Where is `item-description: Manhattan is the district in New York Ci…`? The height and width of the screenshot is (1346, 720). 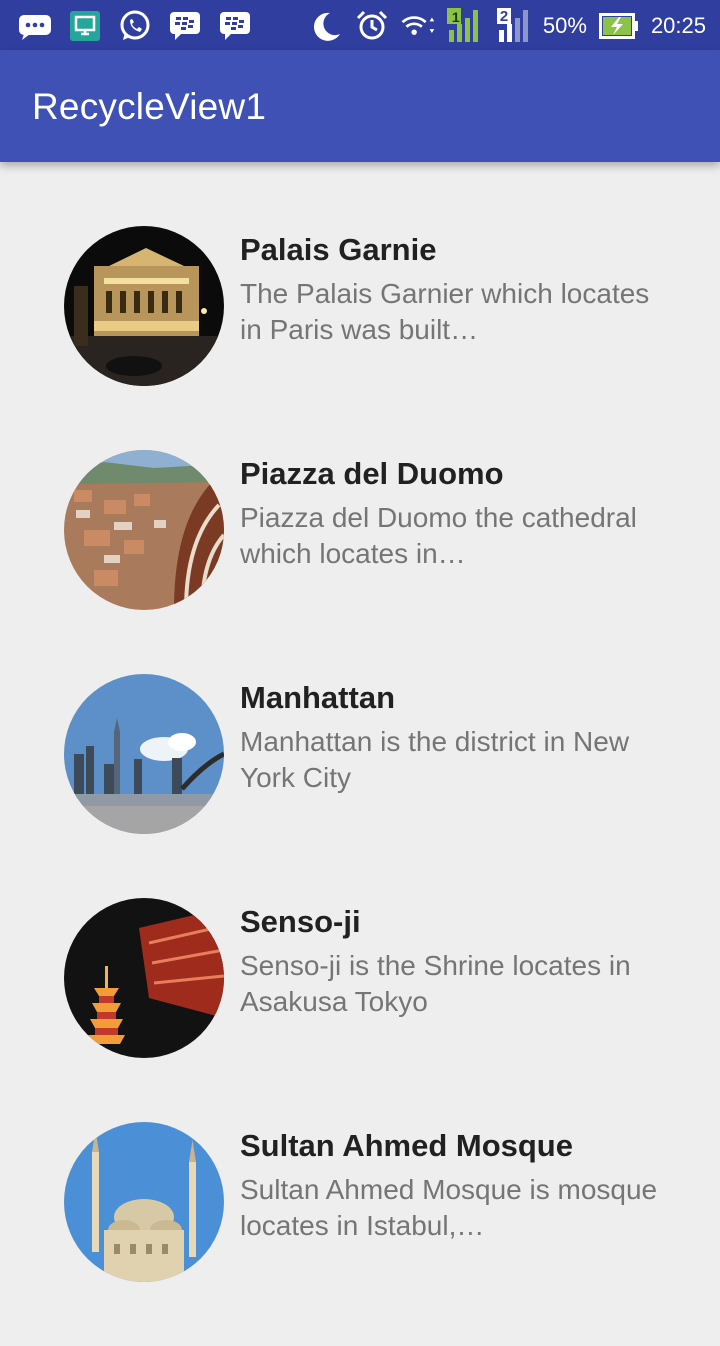
item-description: Manhattan is the district in New York Ci… is located at coordinates (435, 759).